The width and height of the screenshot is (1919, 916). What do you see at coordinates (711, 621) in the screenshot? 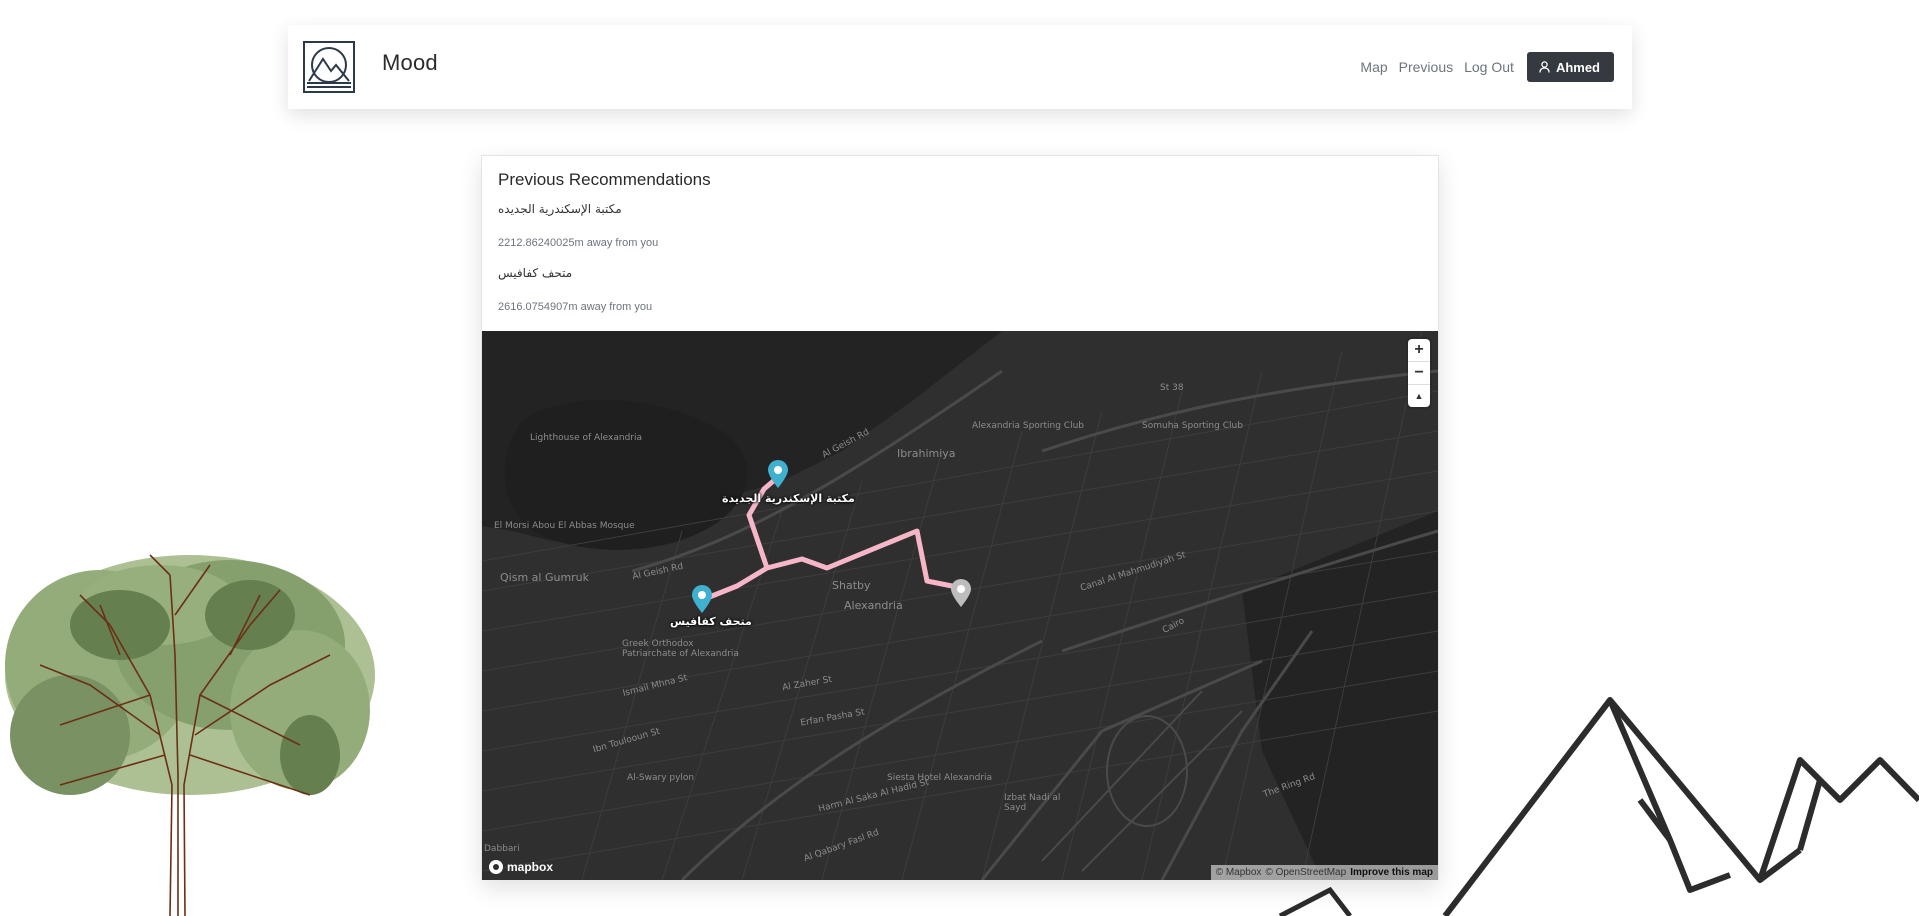
I see `poi-label: متحف كفافيس` at bounding box center [711, 621].